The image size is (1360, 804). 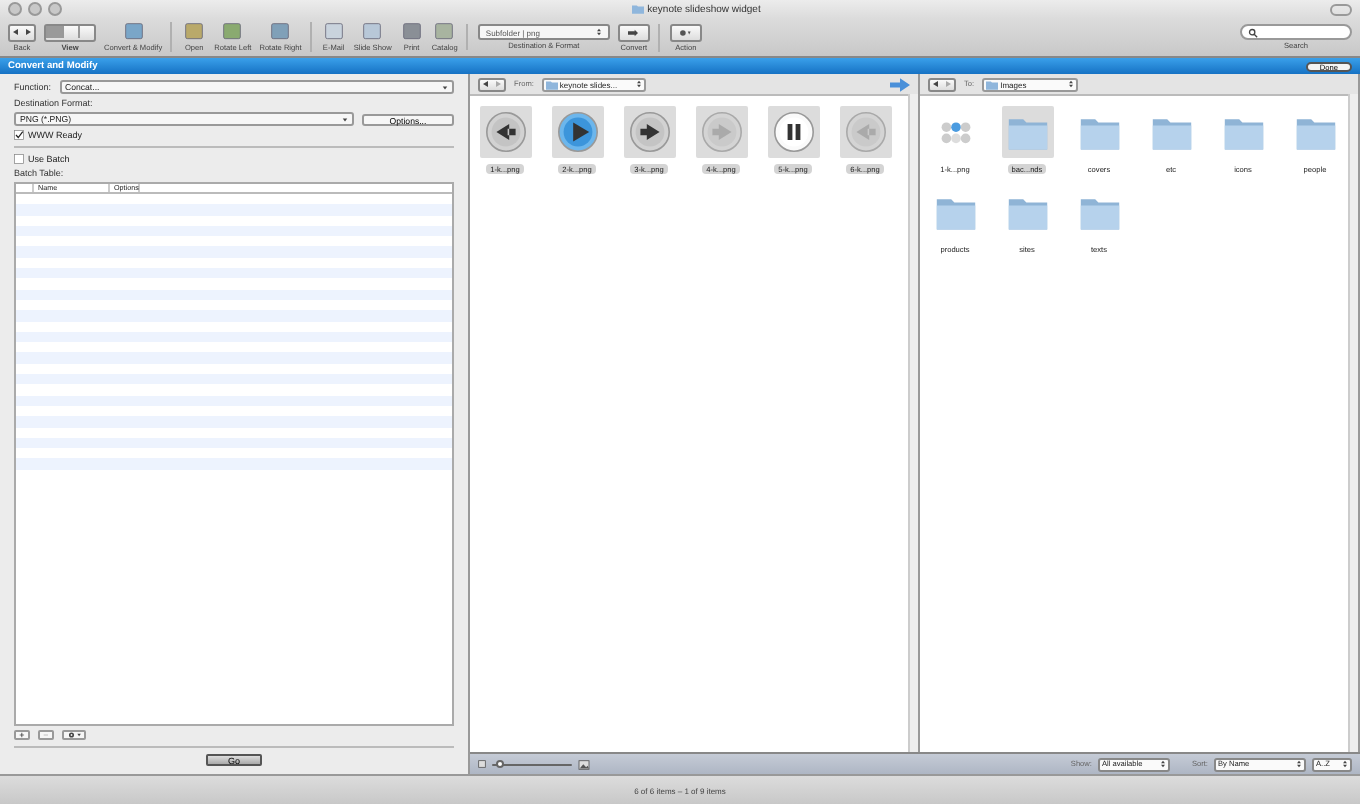 I want to click on forward-icon, so click(x=28, y=32).